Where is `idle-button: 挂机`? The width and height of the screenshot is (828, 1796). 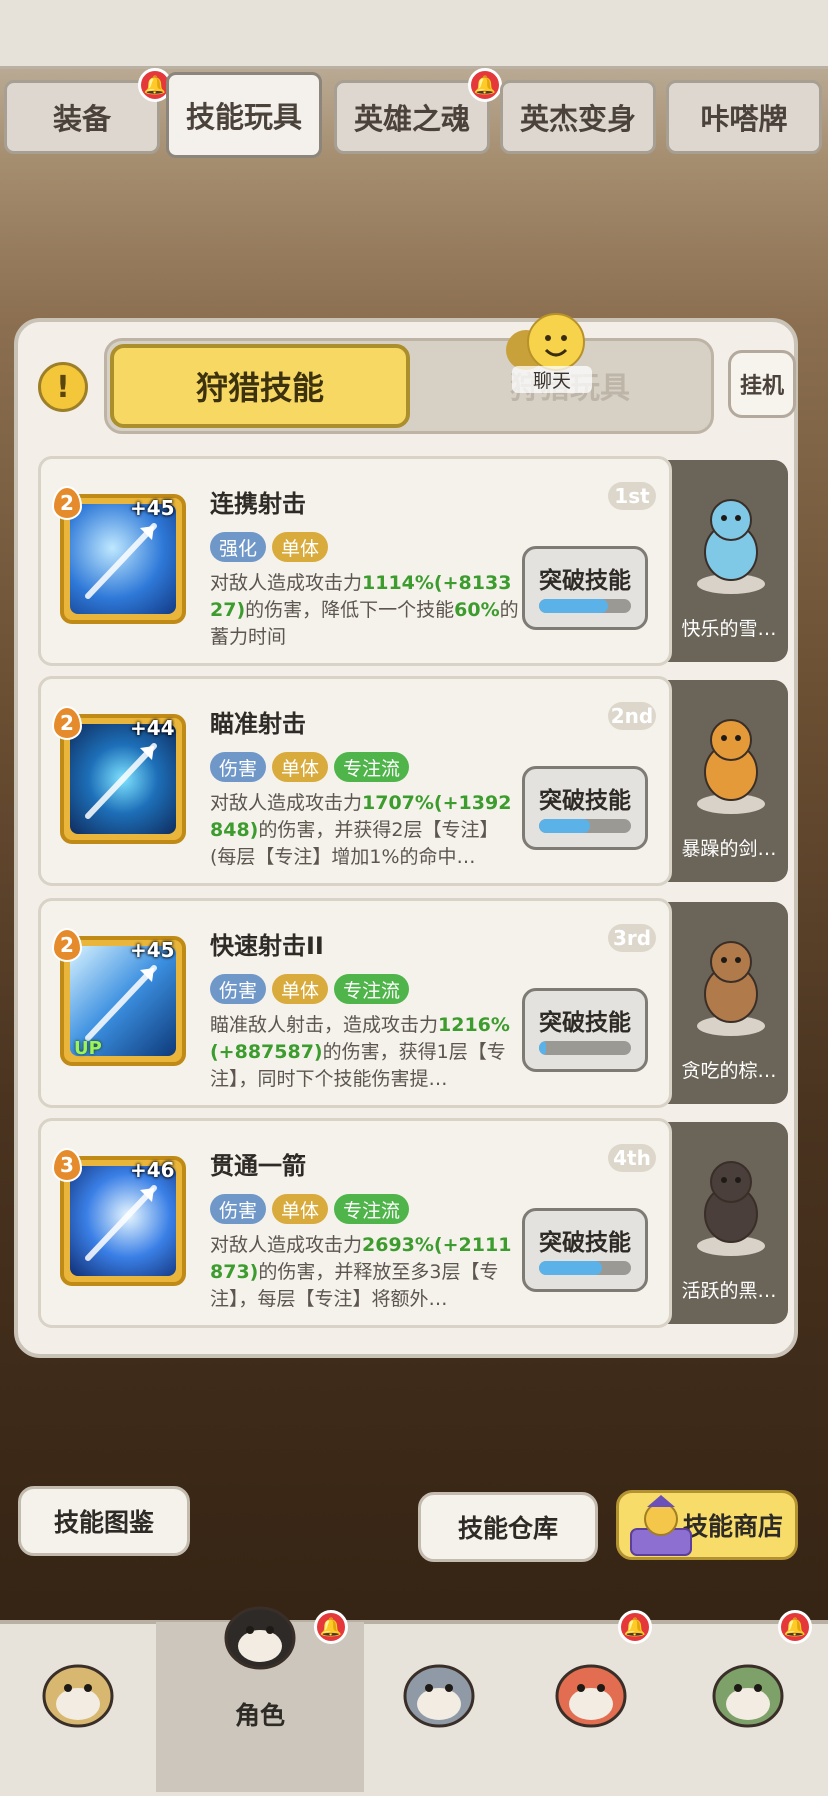 idle-button: 挂机 is located at coordinates (762, 384).